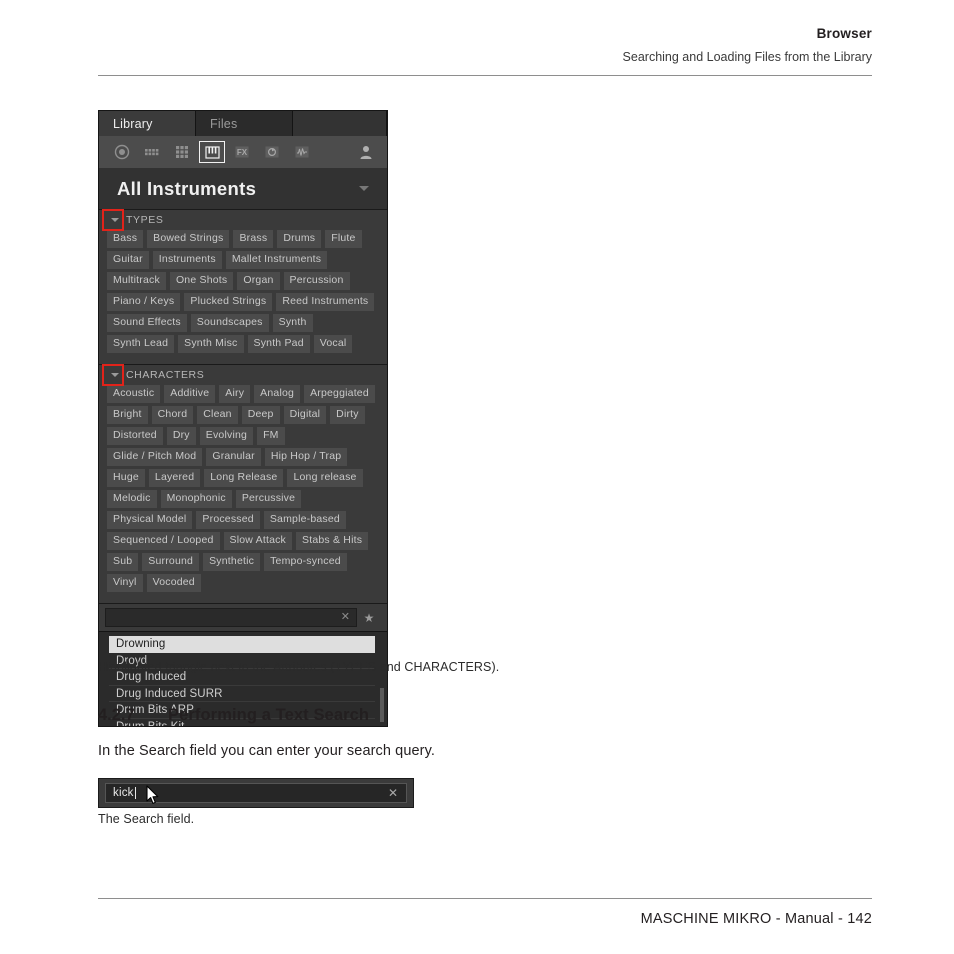  Describe the element at coordinates (190, 394) in the screenshot. I see `characters-chip: Additive` at that location.